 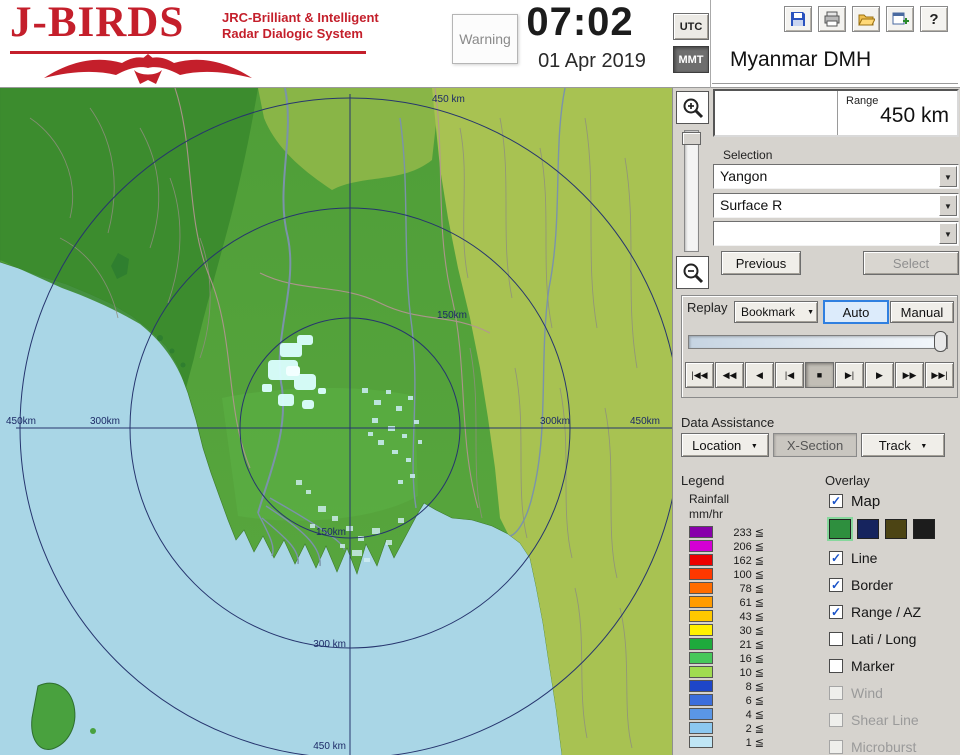 What do you see at coordinates (761, 263) in the screenshot?
I see `previous-button: Previous` at bounding box center [761, 263].